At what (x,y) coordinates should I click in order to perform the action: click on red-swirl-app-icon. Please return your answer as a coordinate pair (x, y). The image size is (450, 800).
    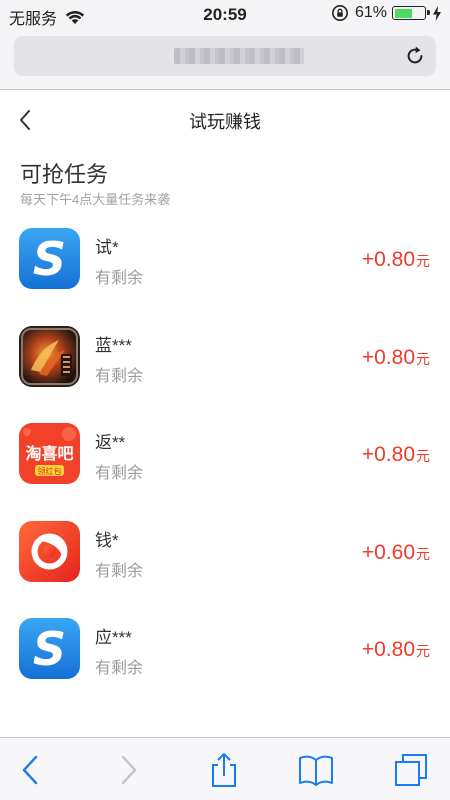
    Looking at the image, I should click on (49, 551).